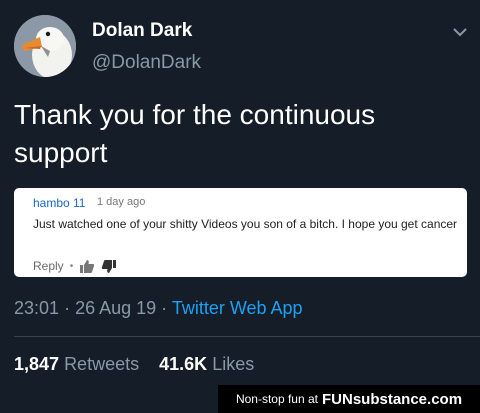 The image size is (480, 413). Describe the element at coordinates (115, 308) in the screenshot. I see `tweet-date: 26 Aug 19` at that location.